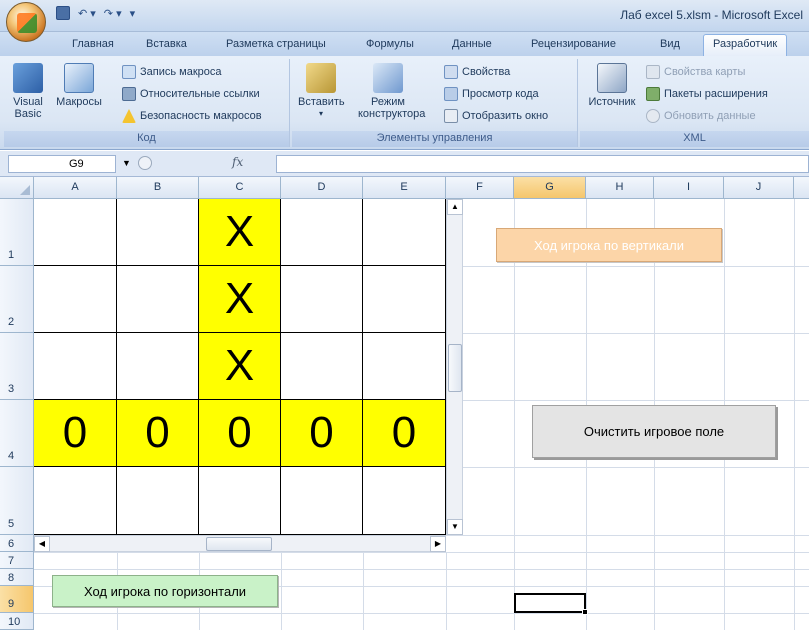 The height and width of the screenshot is (630, 809). Describe the element at coordinates (75, 299) in the screenshot. I see `board-cell-a2` at that location.